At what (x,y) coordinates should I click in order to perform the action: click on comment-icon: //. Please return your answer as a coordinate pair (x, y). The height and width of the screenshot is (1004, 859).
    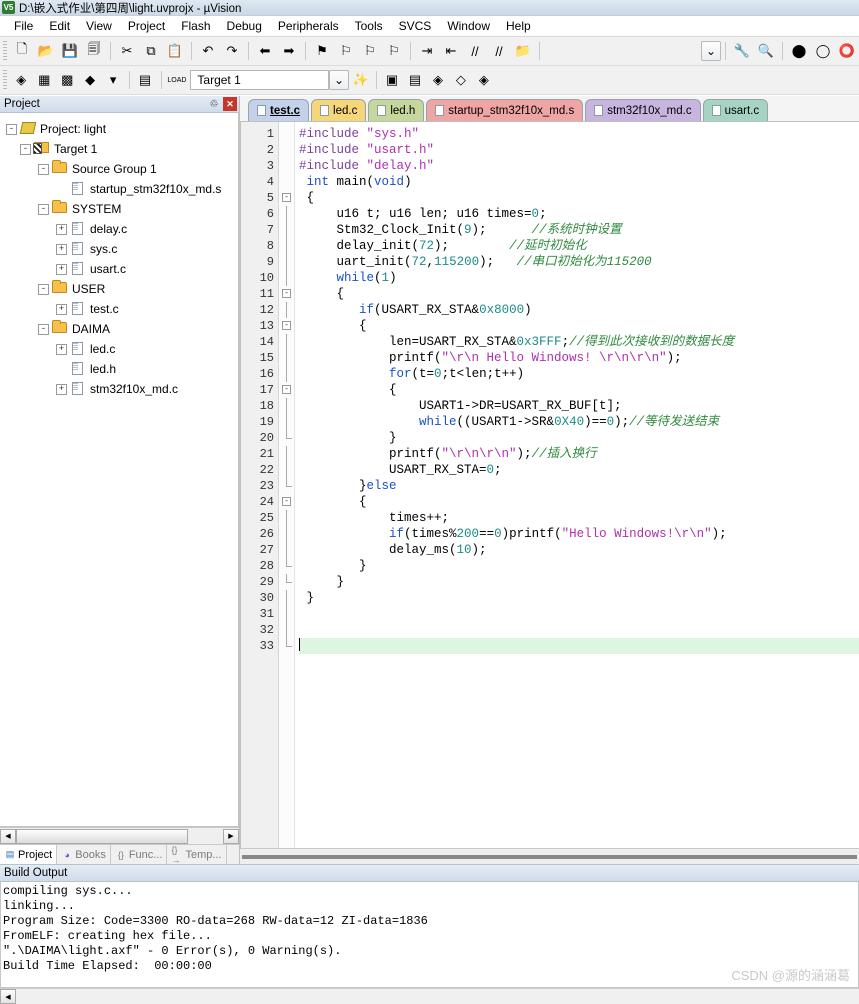
    Looking at the image, I should click on (475, 51).